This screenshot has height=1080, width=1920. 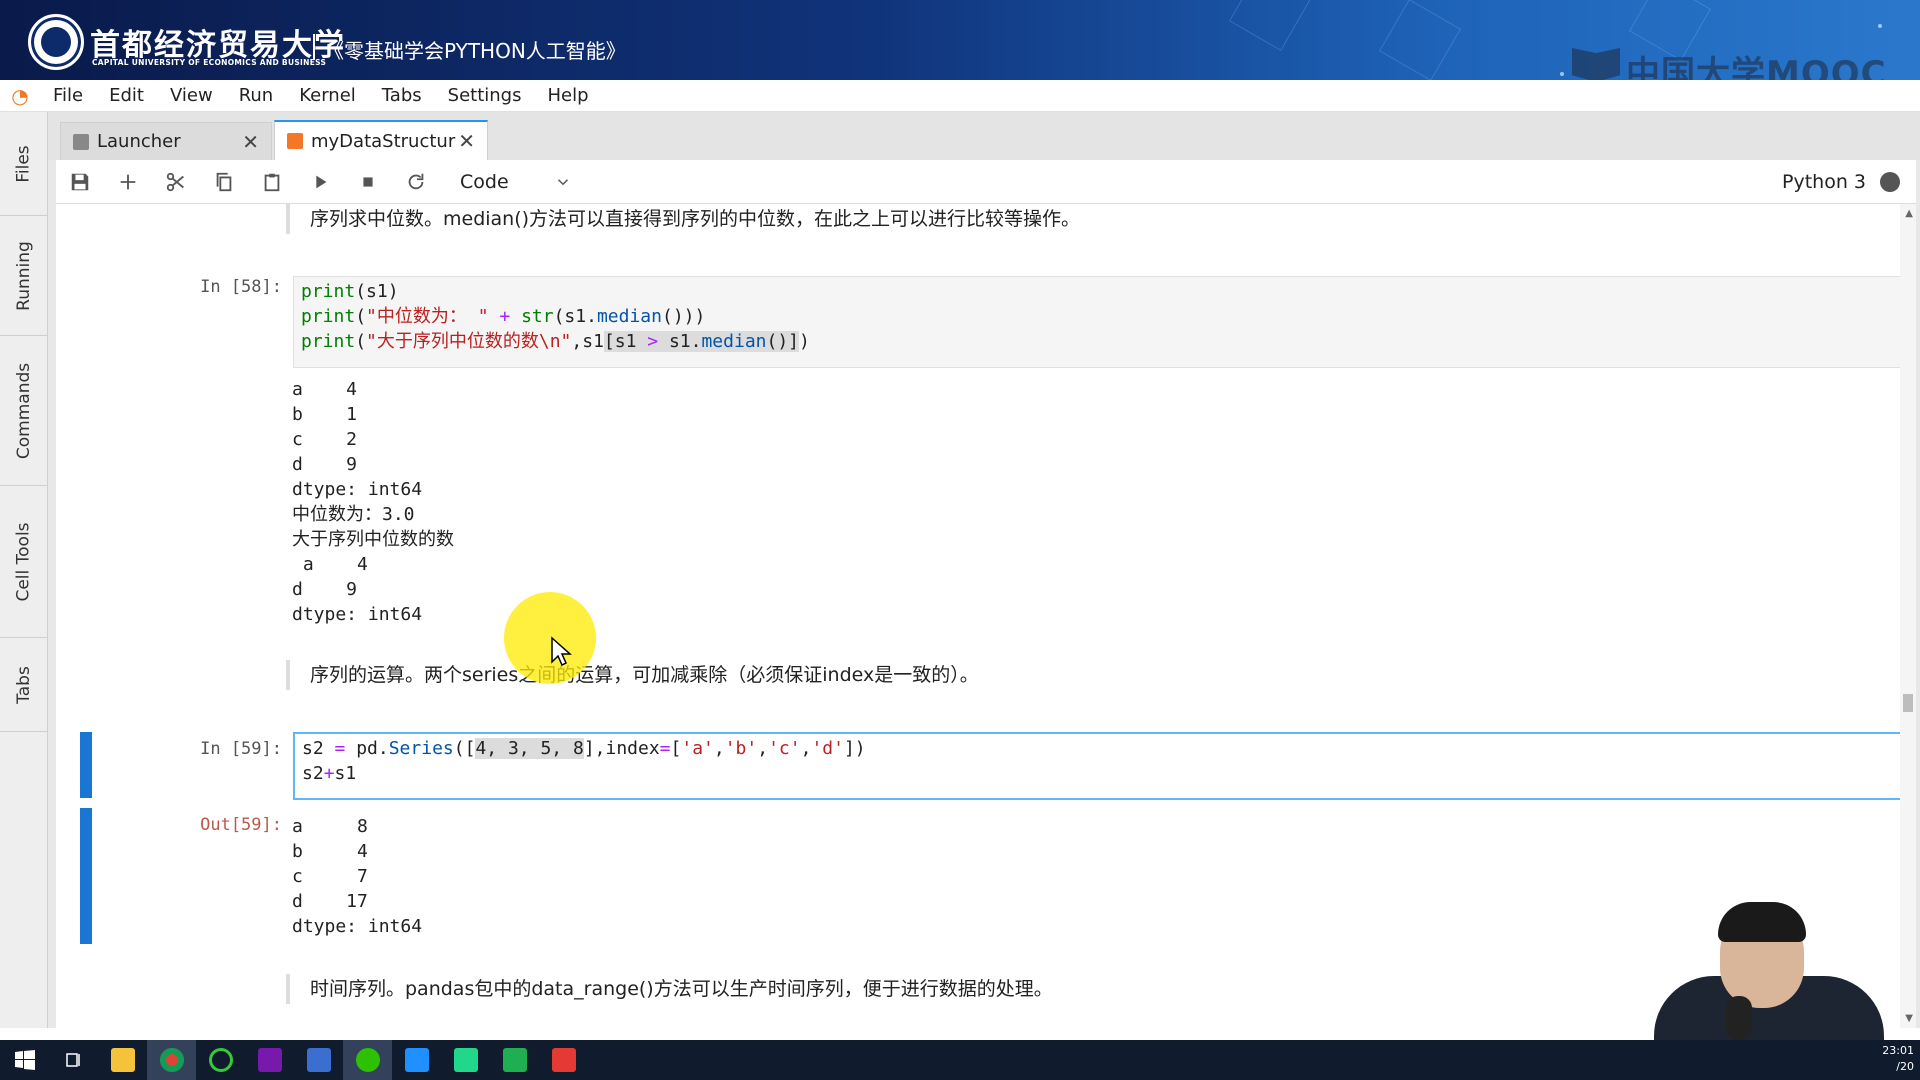 I want to click on kernel-status-icon, so click(x=1890, y=181).